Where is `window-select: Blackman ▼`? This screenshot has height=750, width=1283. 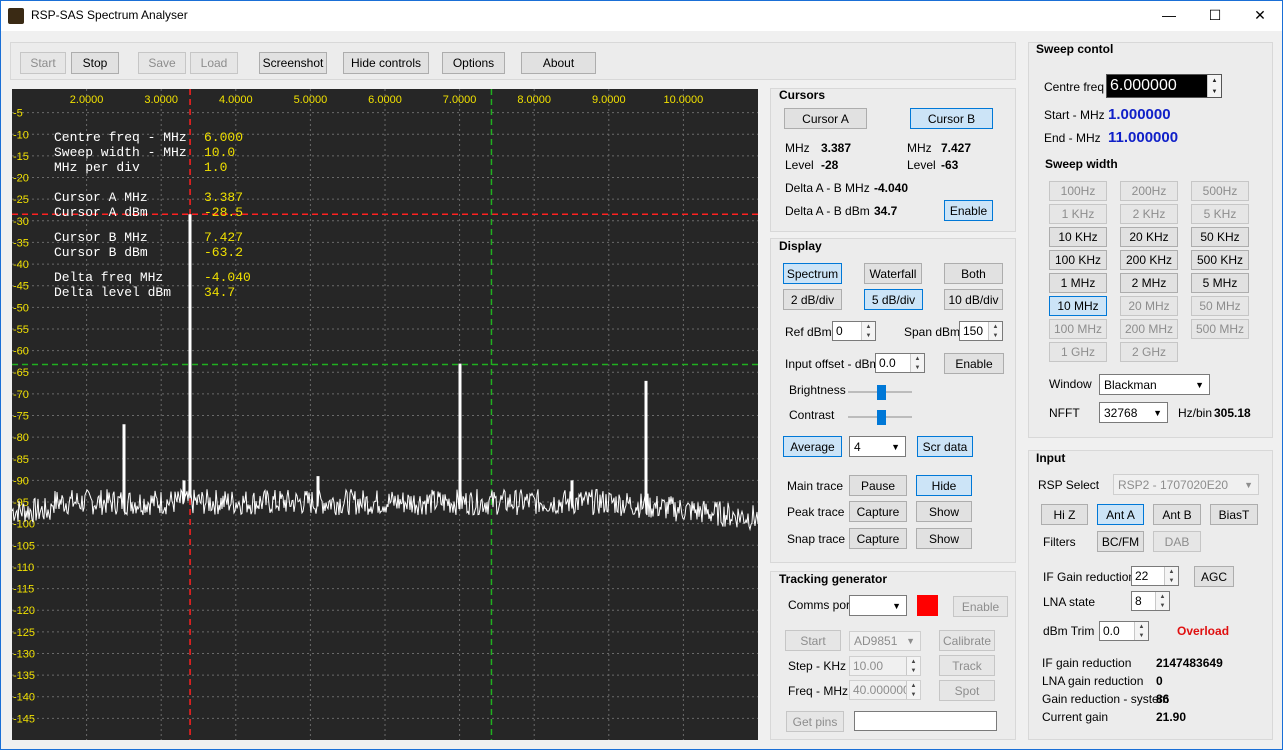
window-select: Blackman ▼ is located at coordinates (1154, 384).